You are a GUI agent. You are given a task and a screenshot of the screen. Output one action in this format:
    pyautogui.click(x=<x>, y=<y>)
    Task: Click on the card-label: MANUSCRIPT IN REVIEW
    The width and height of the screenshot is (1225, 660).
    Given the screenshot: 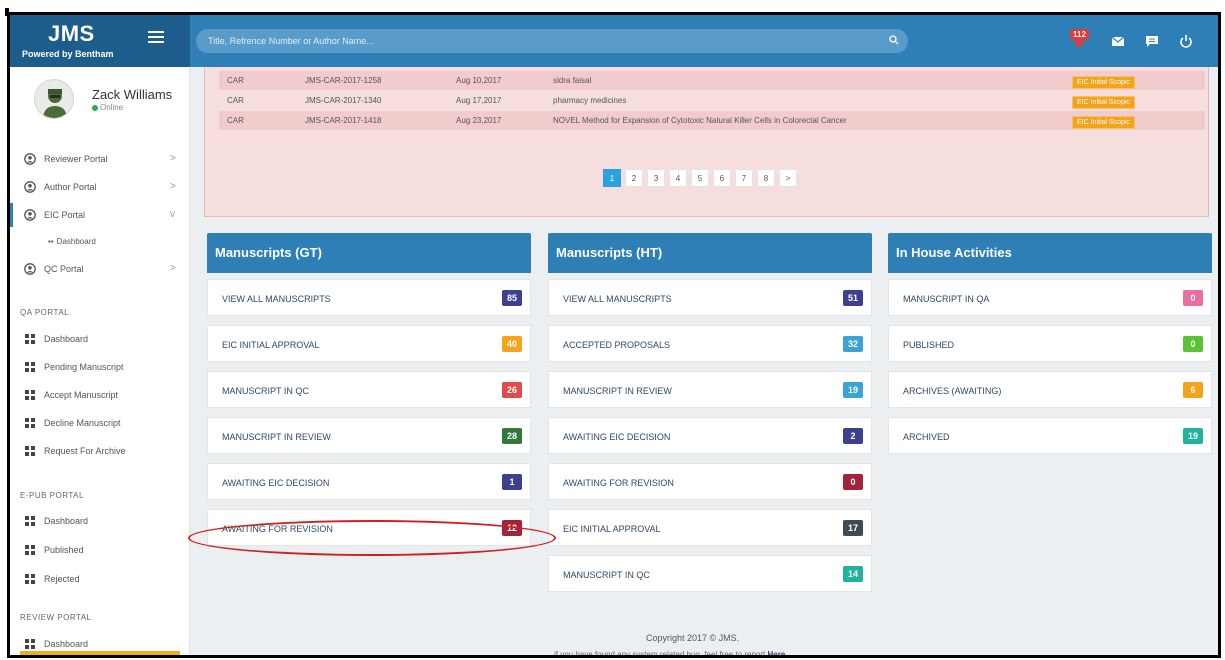 What is the action you would take?
    pyautogui.click(x=276, y=437)
    